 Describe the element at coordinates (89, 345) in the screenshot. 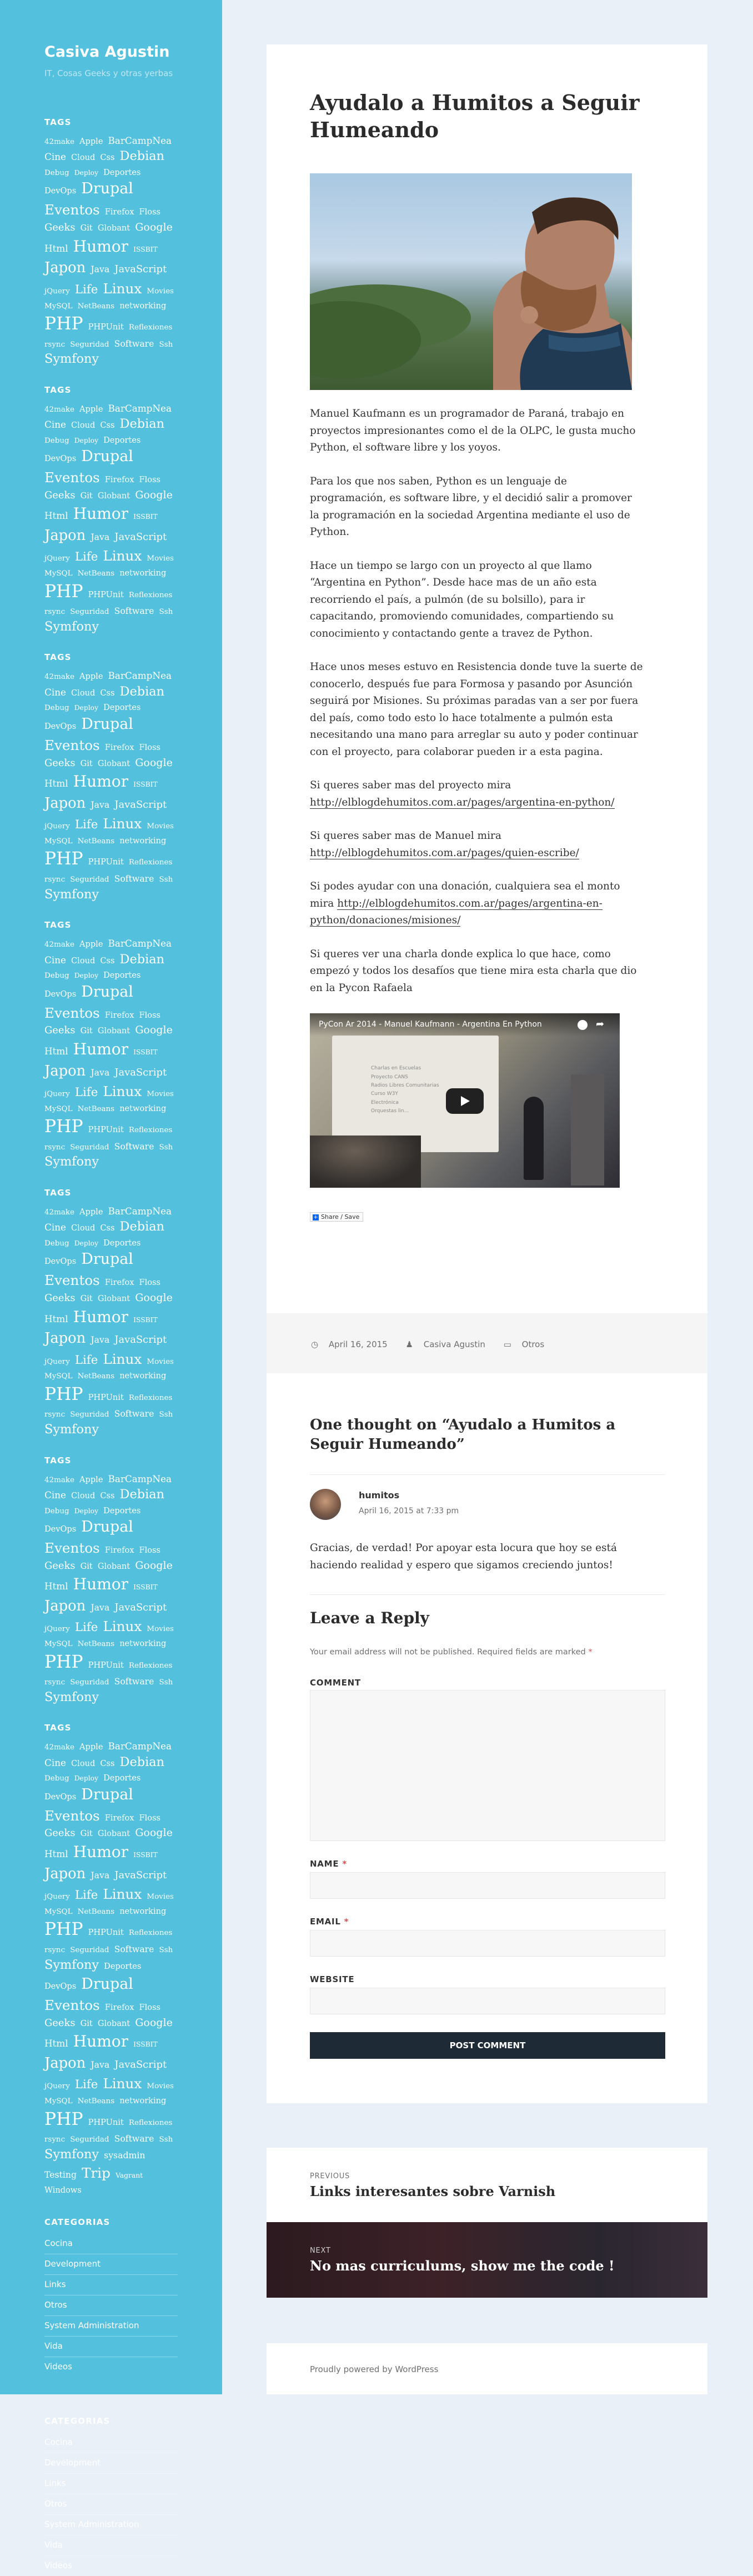

I see `tag-link: Seguridad` at that location.